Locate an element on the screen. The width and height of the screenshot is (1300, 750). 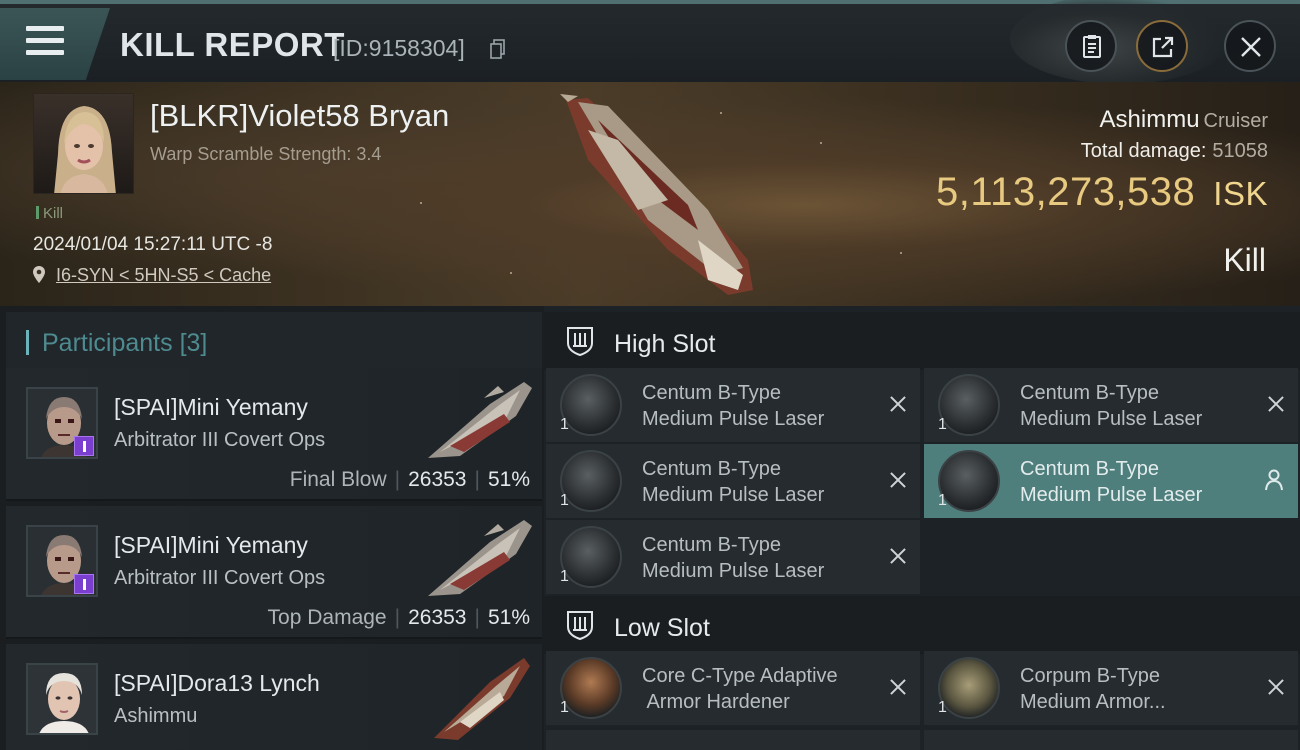
participant-name: [SPAI]Dora13 Lynch is located at coordinates (217, 683).